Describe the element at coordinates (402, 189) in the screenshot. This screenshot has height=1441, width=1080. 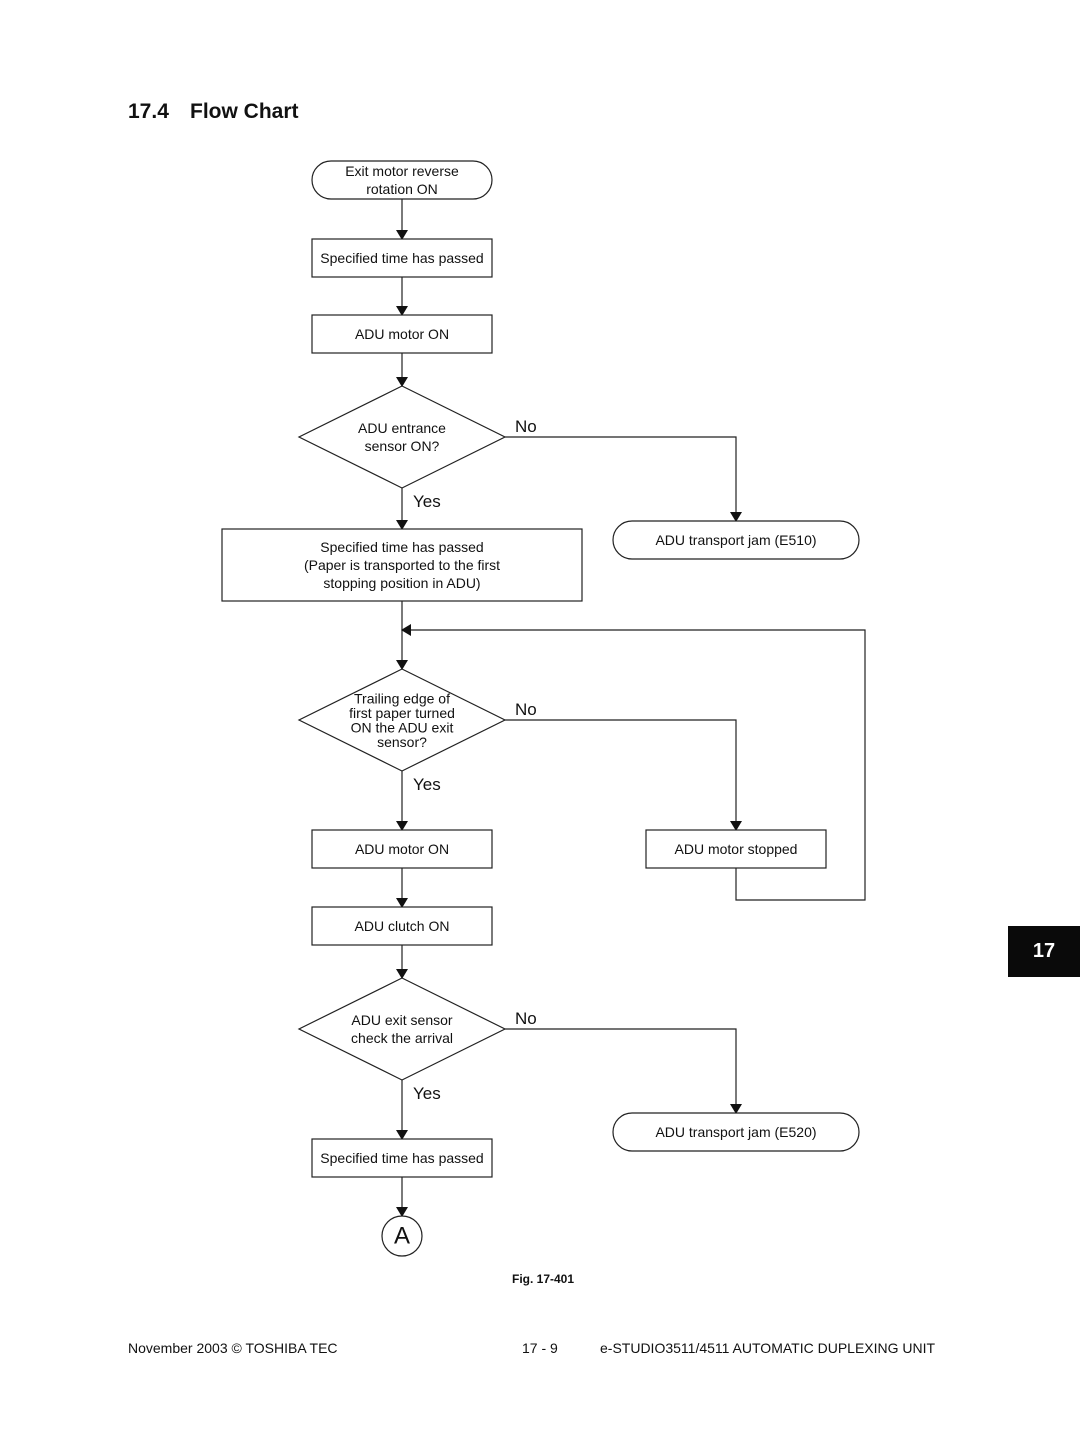
I see `node-text: rotation ON` at that location.